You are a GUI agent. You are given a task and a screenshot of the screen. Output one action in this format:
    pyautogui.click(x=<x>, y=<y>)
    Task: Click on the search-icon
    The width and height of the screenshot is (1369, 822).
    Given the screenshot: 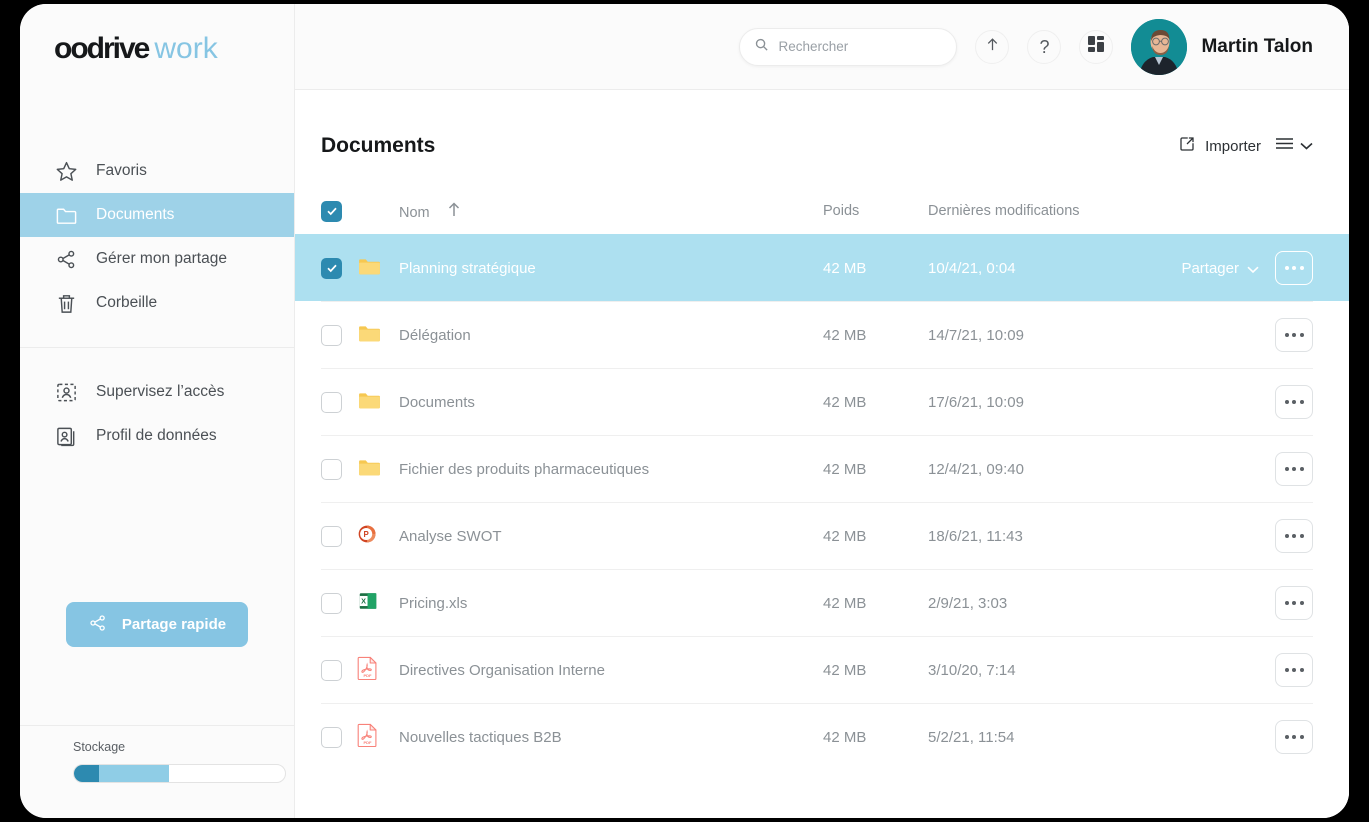 What is the action you would take?
    pyautogui.click(x=761, y=47)
    